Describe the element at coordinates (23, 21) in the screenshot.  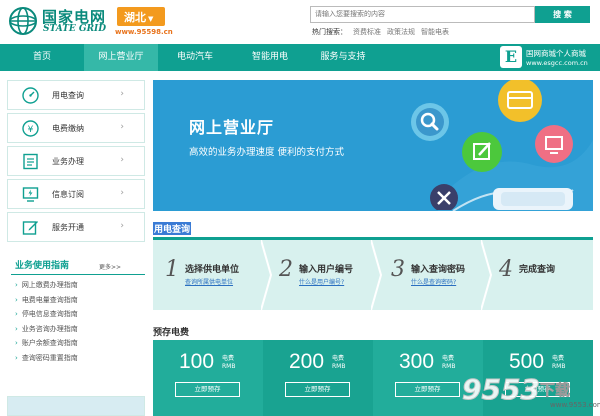
I see `state-grid-logo-icon` at that location.